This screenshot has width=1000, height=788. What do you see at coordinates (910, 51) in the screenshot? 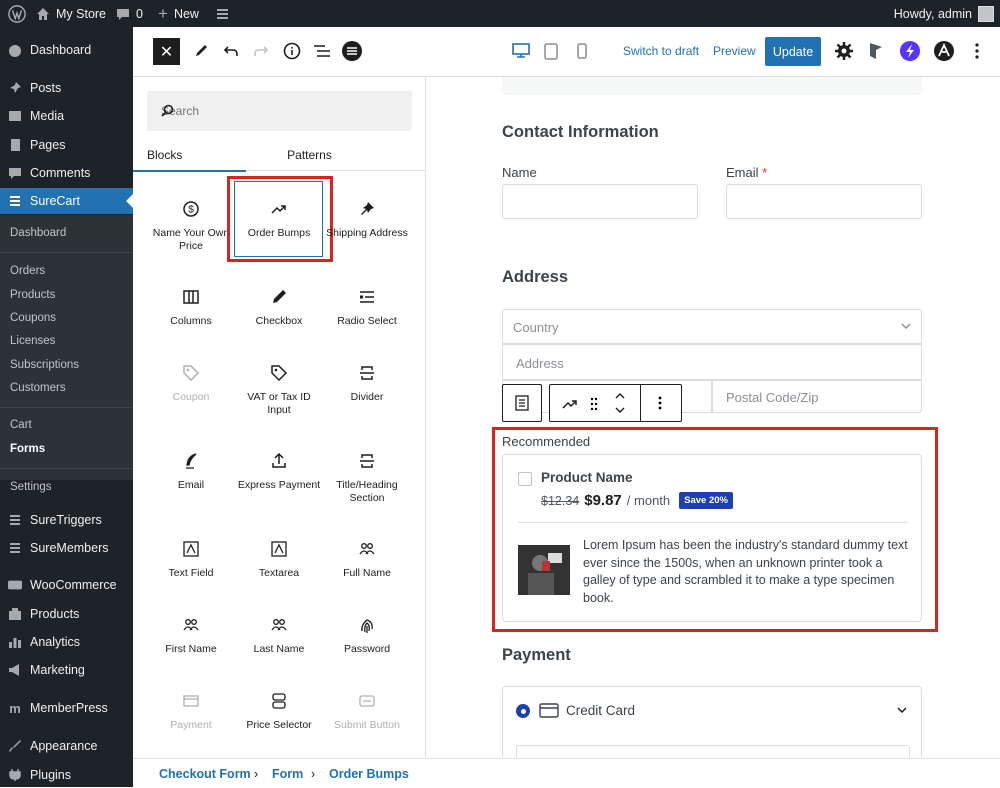
I see `spectra-icon` at bounding box center [910, 51].